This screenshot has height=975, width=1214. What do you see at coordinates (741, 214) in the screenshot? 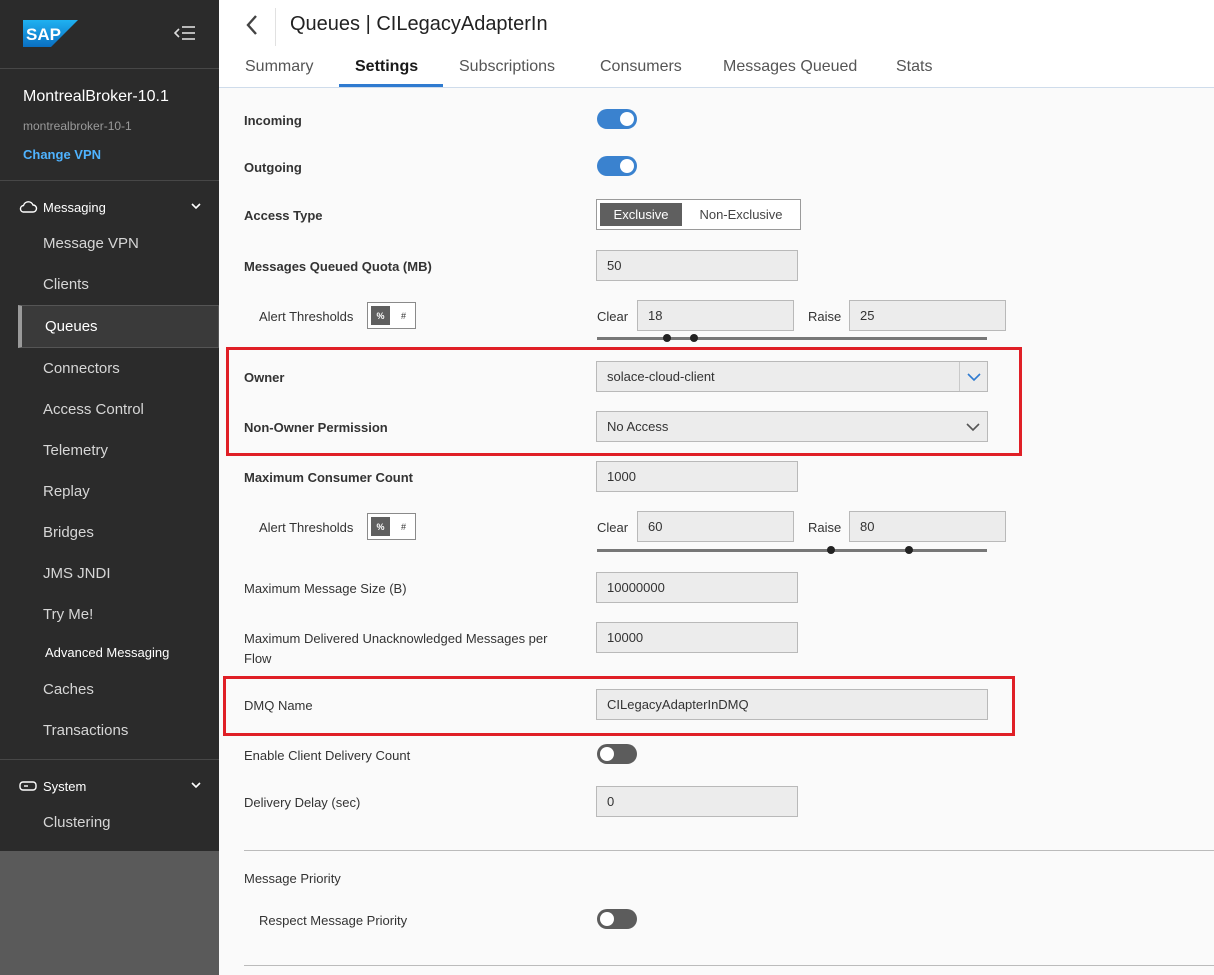
I see `non-exclusive-option: Non-Exclusive` at bounding box center [741, 214].